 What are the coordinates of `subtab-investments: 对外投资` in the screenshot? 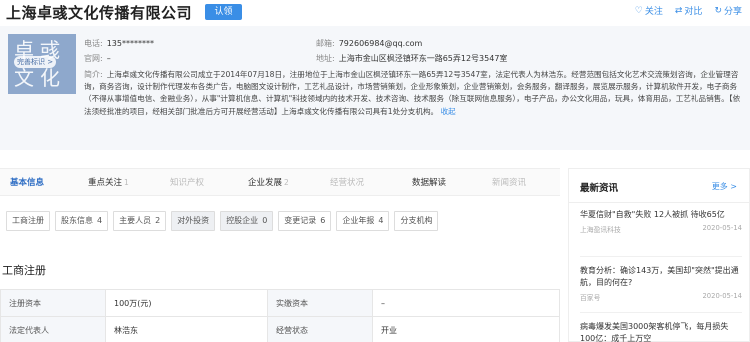 It's located at (193, 221).